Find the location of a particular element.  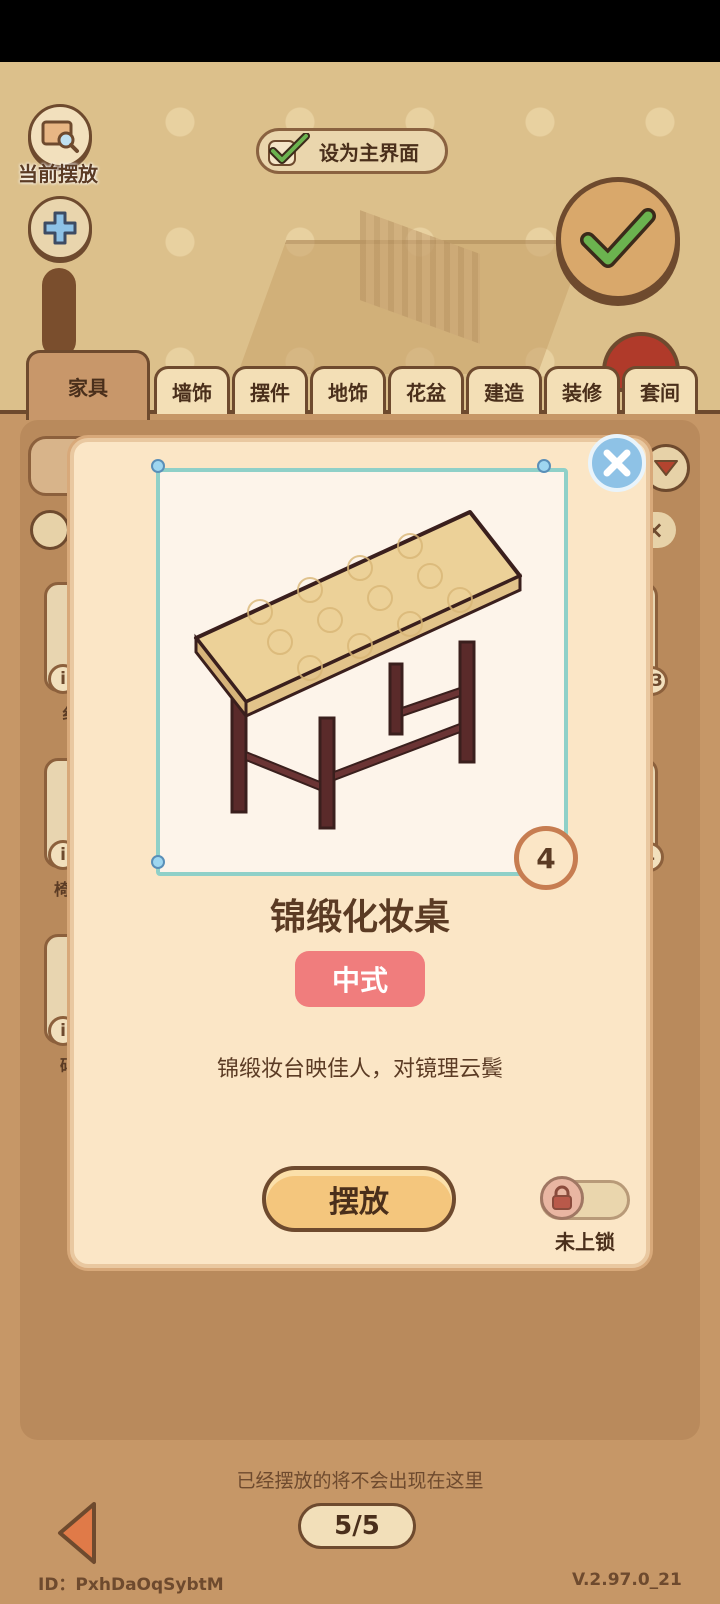

status-bar is located at coordinates (360, 31).